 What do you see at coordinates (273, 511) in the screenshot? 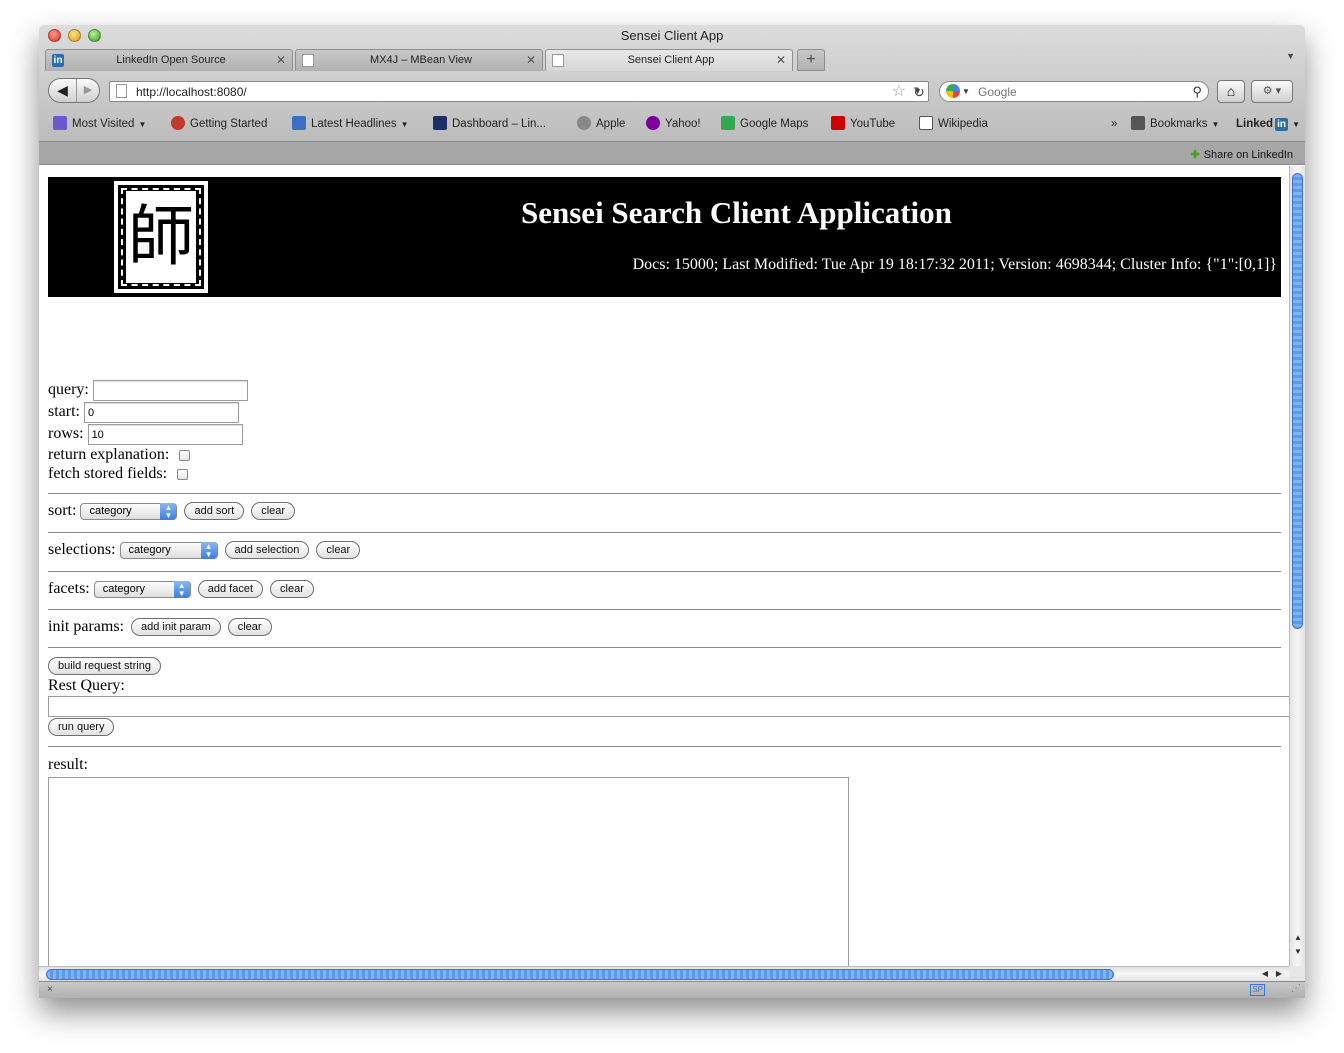
I see `clear-sort-button: clear` at bounding box center [273, 511].